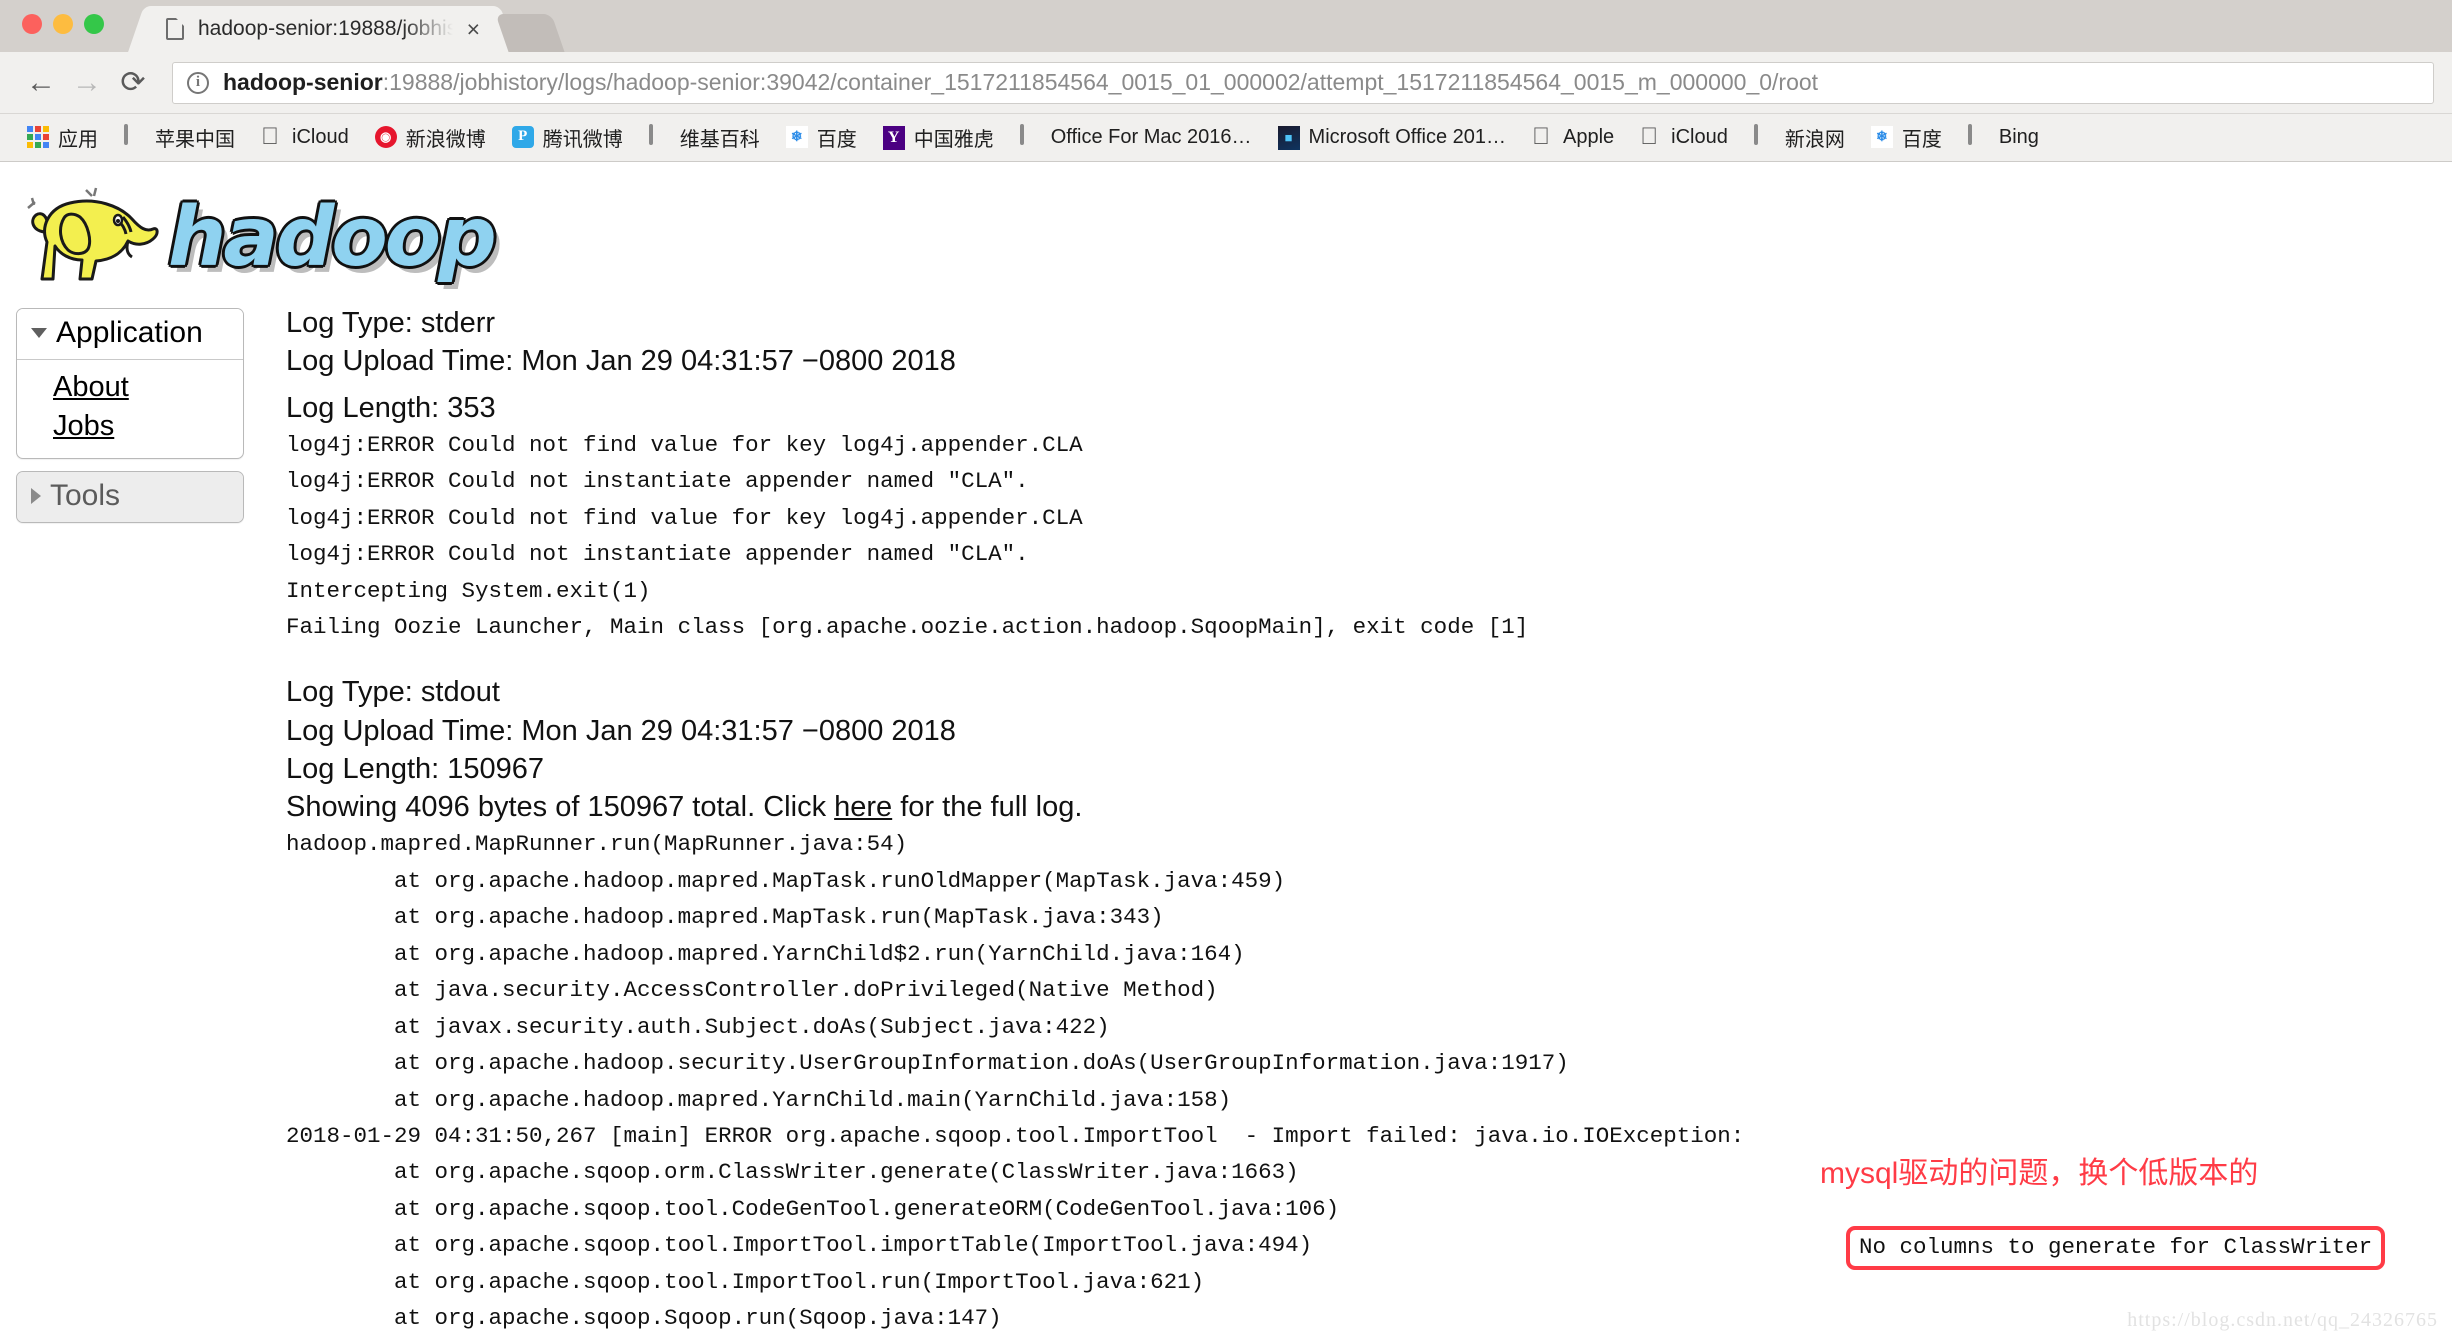  Describe the element at coordinates (39, 333) in the screenshot. I see `chevron-down-icon` at that location.